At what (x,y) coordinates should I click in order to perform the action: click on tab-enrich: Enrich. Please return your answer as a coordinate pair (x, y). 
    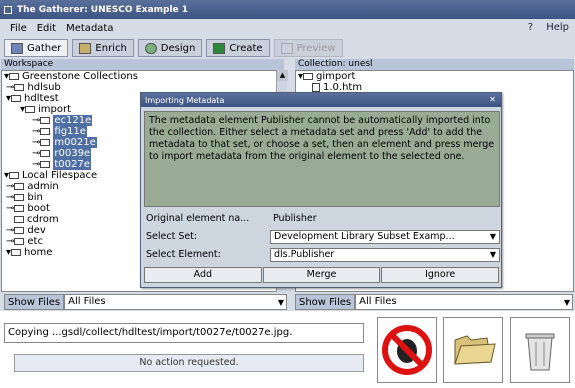
    Looking at the image, I should click on (103, 48).